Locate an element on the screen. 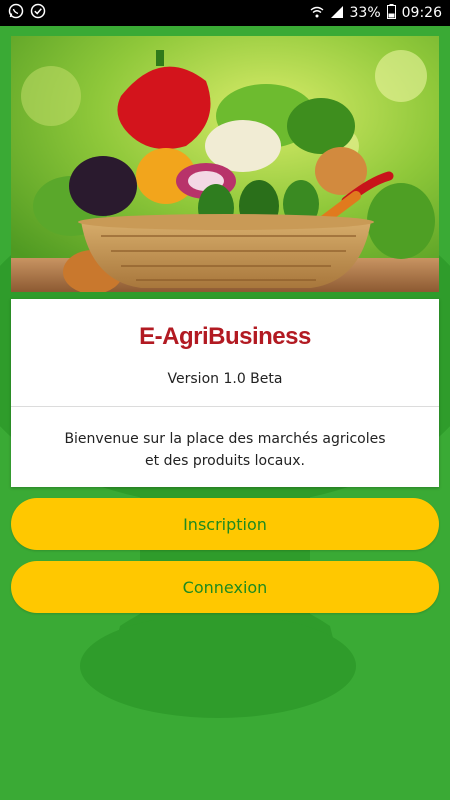 Image resolution: width=450 pixels, height=800 pixels. check-circle-icon is located at coordinates (38, 13).